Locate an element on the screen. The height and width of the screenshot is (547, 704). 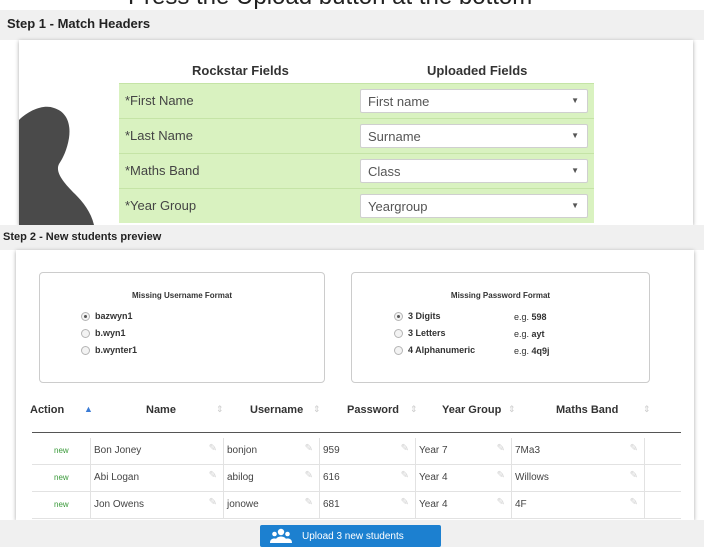
users-icon is located at coordinates (281, 535).